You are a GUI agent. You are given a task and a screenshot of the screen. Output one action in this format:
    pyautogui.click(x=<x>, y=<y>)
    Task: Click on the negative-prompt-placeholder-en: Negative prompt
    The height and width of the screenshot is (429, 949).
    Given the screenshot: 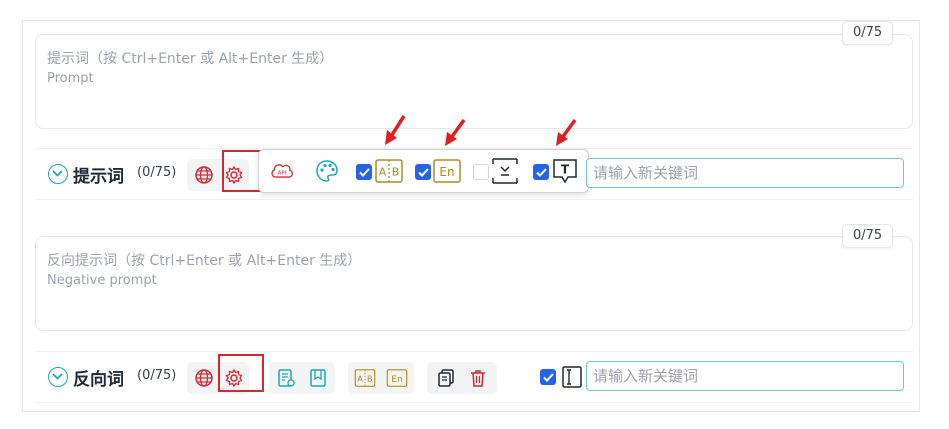 What is the action you would take?
    pyautogui.click(x=102, y=280)
    